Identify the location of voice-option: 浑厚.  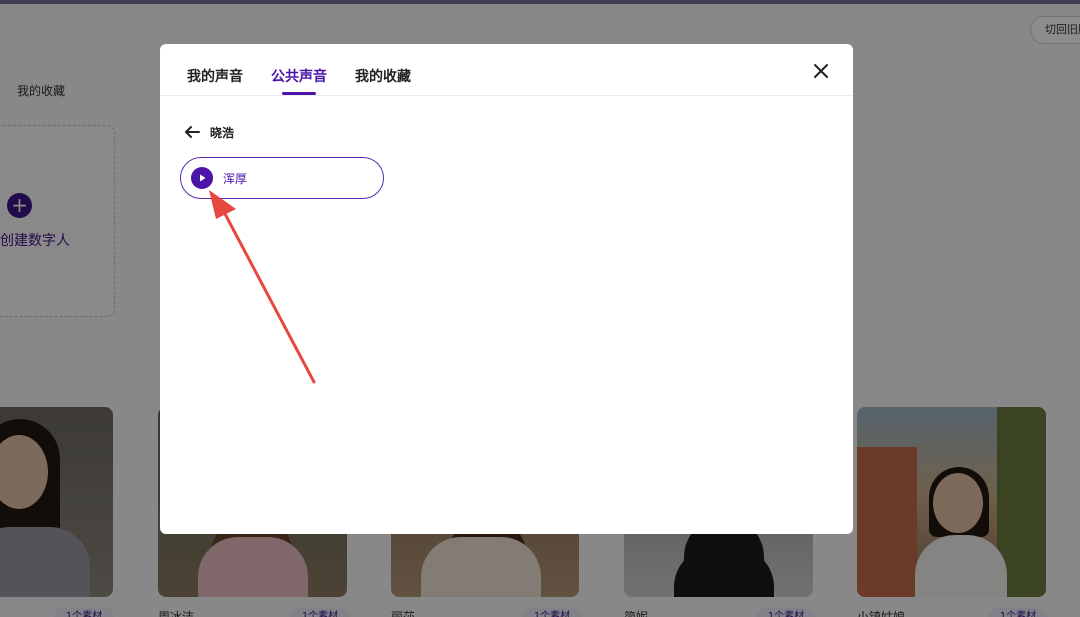
(282, 178).